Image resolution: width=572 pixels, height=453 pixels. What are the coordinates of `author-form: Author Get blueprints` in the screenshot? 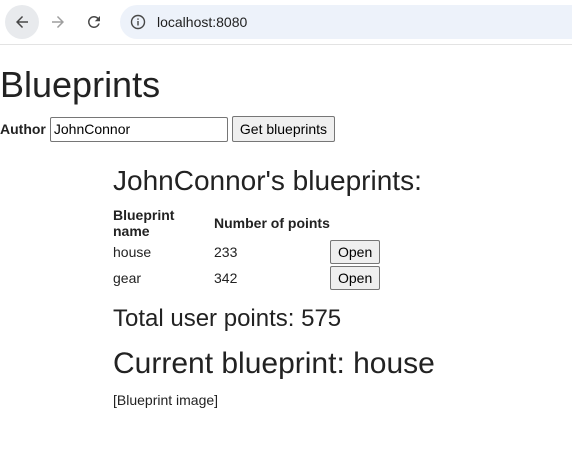 It's located at (168, 129).